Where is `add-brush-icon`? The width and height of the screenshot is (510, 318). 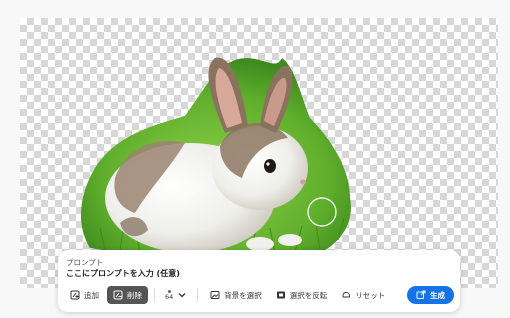 add-brush-icon is located at coordinates (75, 295).